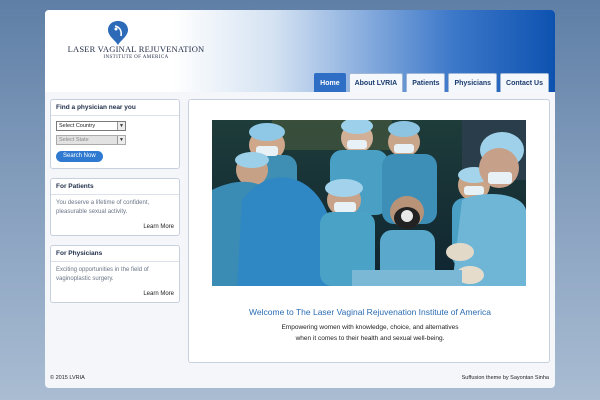 The height and width of the screenshot is (400, 600). Describe the element at coordinates (330, 82) in the screenshot. I see `nav-tab-home: Home` at that location.